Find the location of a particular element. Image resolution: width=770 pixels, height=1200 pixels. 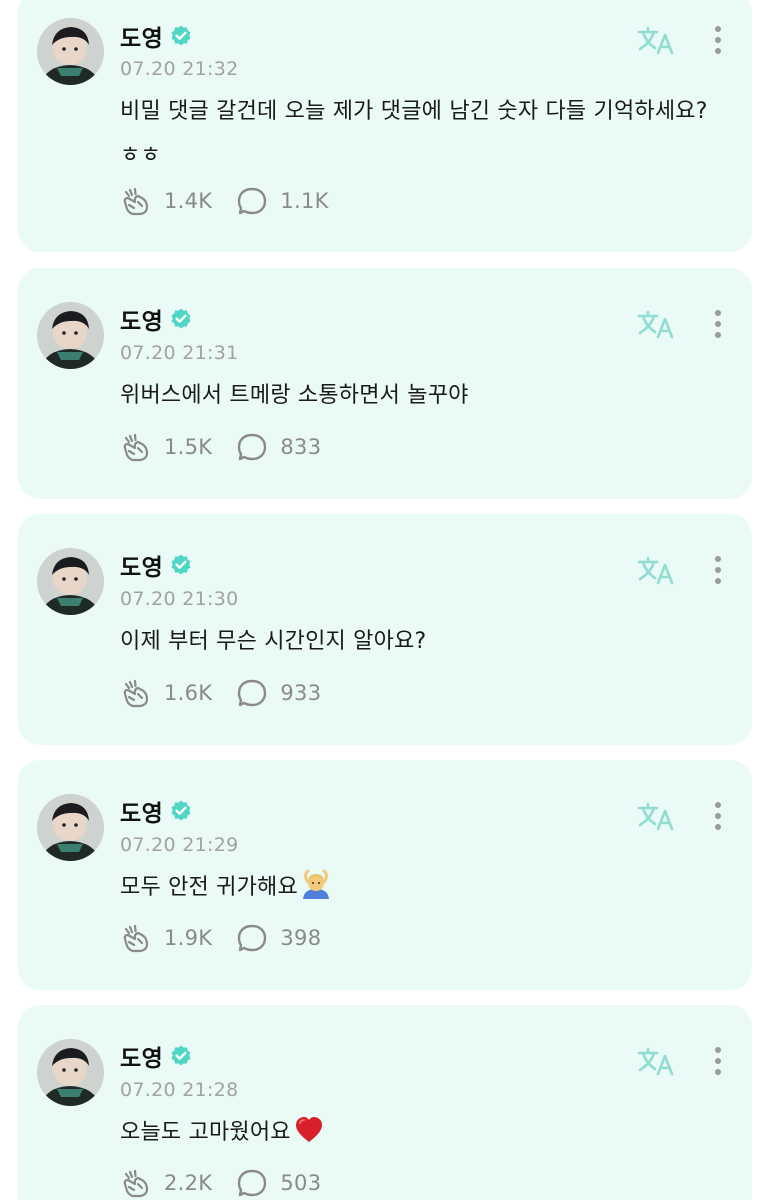

comment-button: 398 is located at coordinates (278, 938).